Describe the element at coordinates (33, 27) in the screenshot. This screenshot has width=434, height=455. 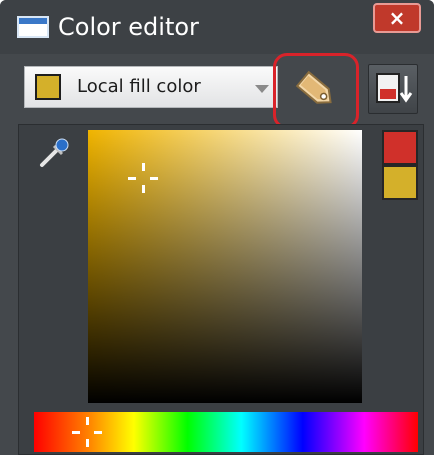
I see `color-editor-window-icon` at that location.